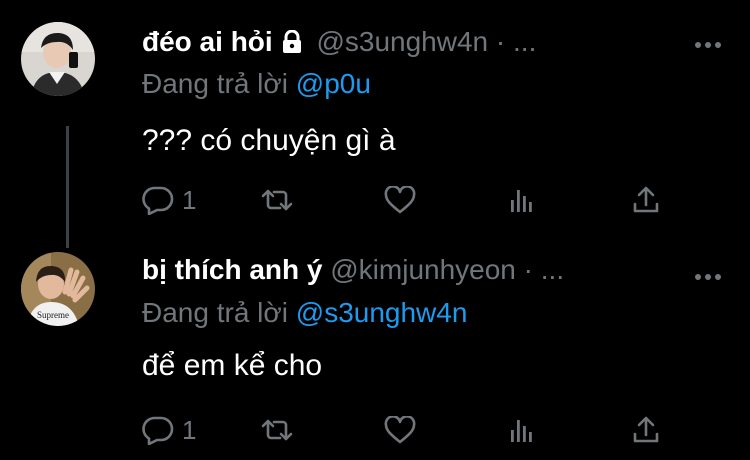 The width and height of the screenshot is (750, 460). What do you see at coordinates (232, 365) in the screenshot?
I see `tweet-text: để em kể cho` at bounding box center [232, 365].